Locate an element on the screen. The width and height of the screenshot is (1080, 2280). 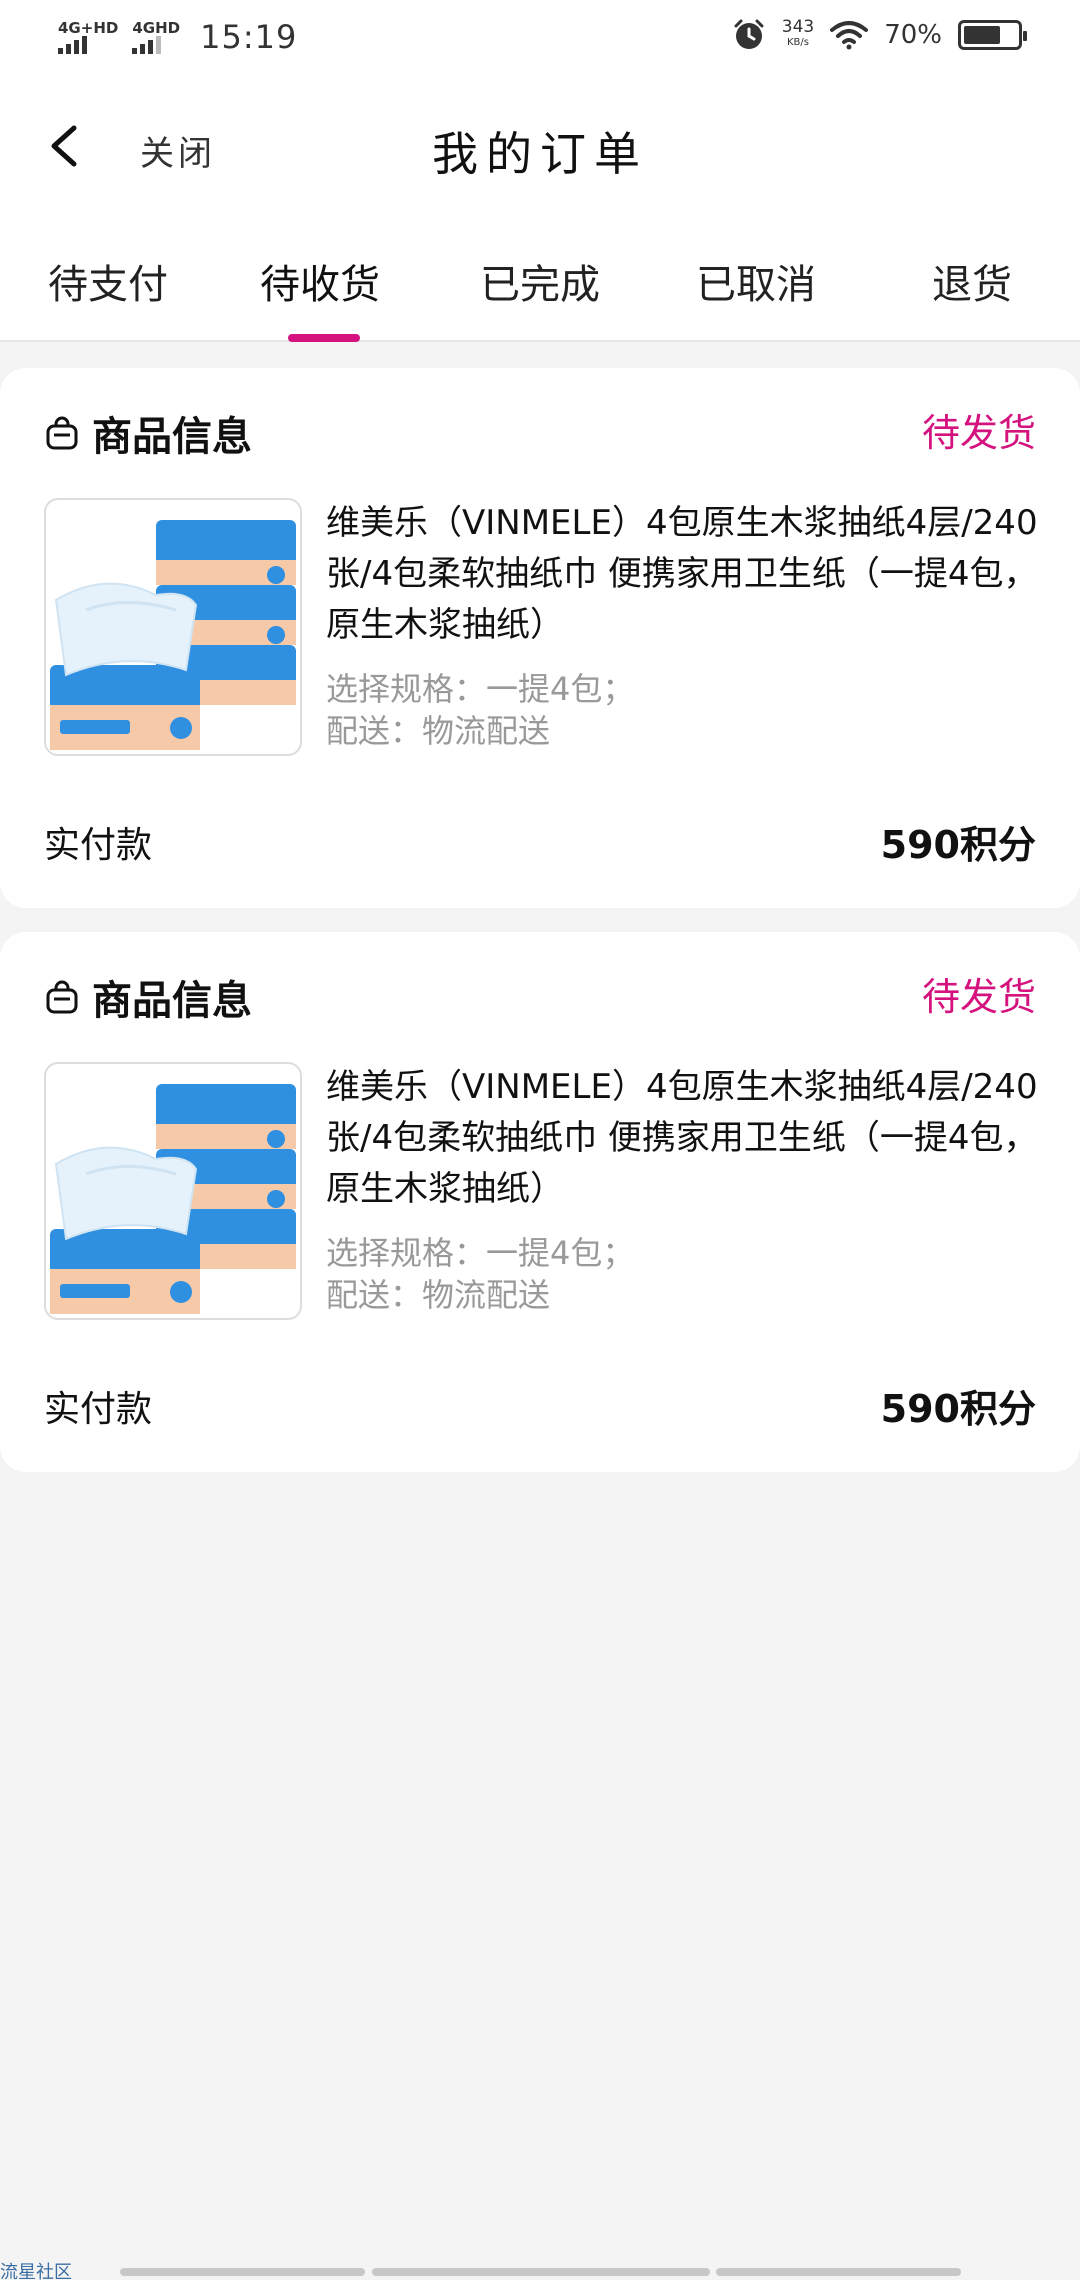
signal-1: 4G+HD is located at coordinates (88, 37).